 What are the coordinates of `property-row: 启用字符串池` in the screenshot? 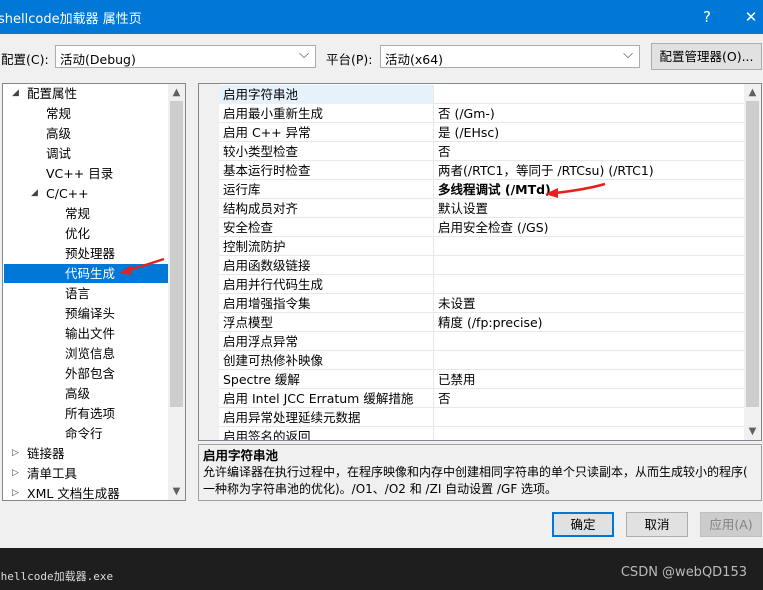 It's located at (482, 94).